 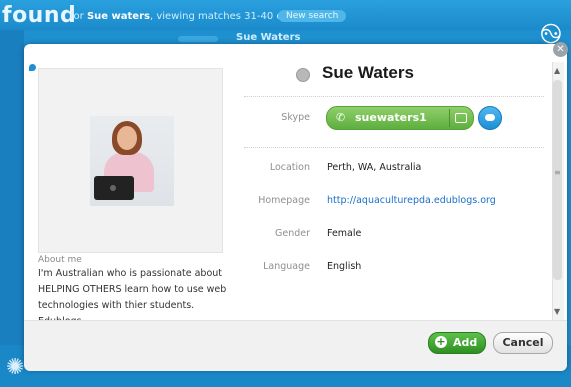 I want to click on new-search-button: New search, so click(x=312, y=16).